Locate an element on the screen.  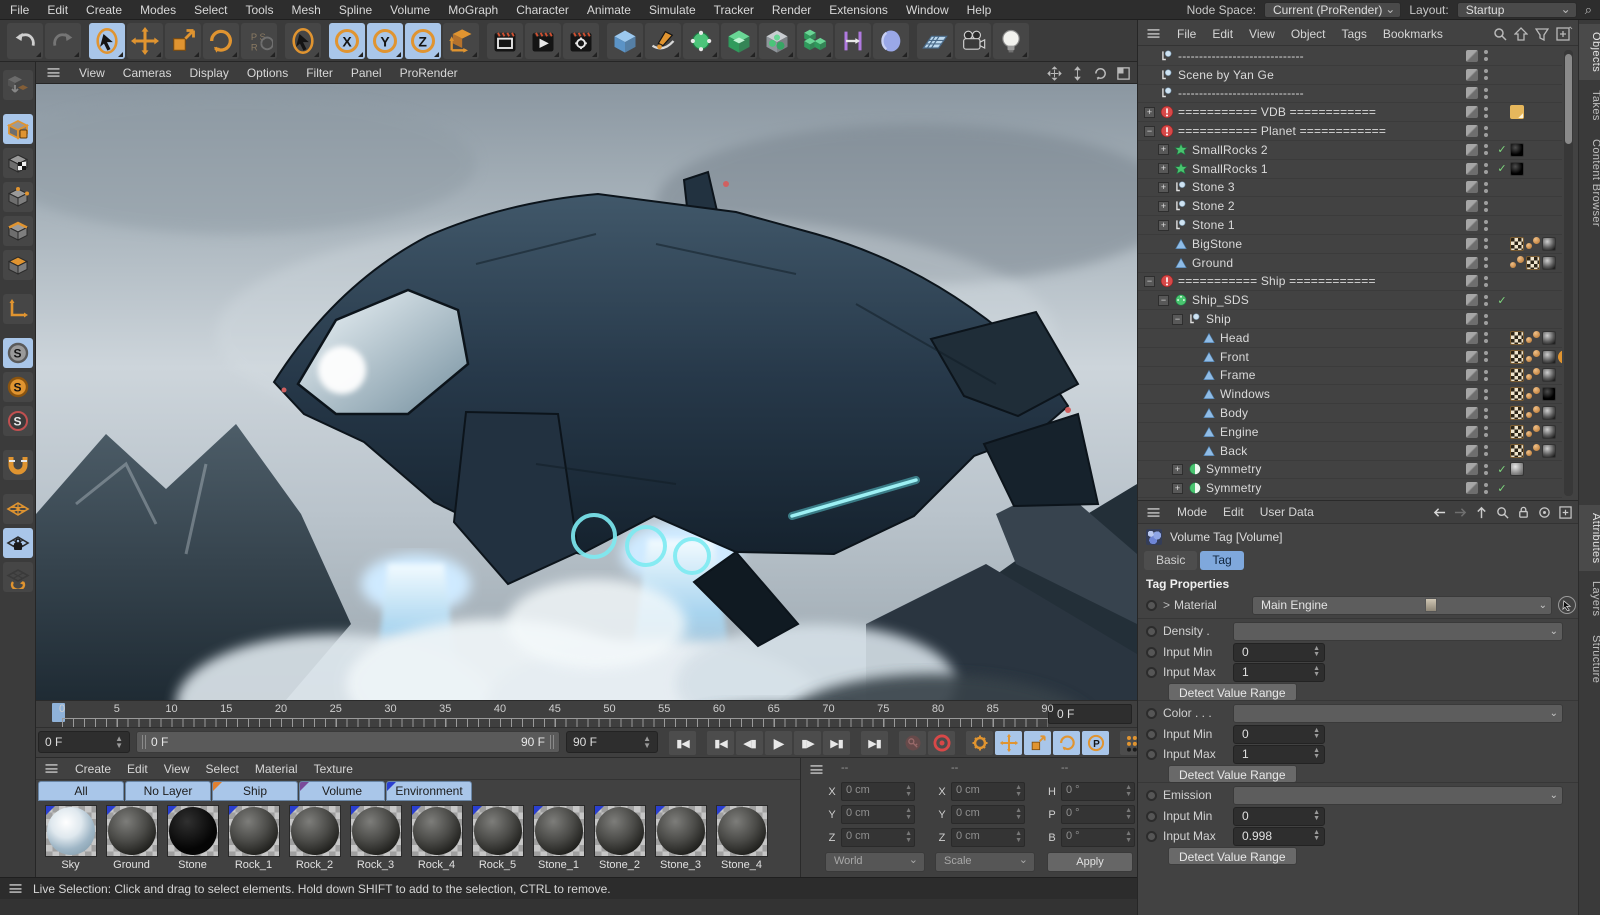
object-row-smallrocks-2: + SmallRocks 2 ✓ is located at coordinates (1350, 150).